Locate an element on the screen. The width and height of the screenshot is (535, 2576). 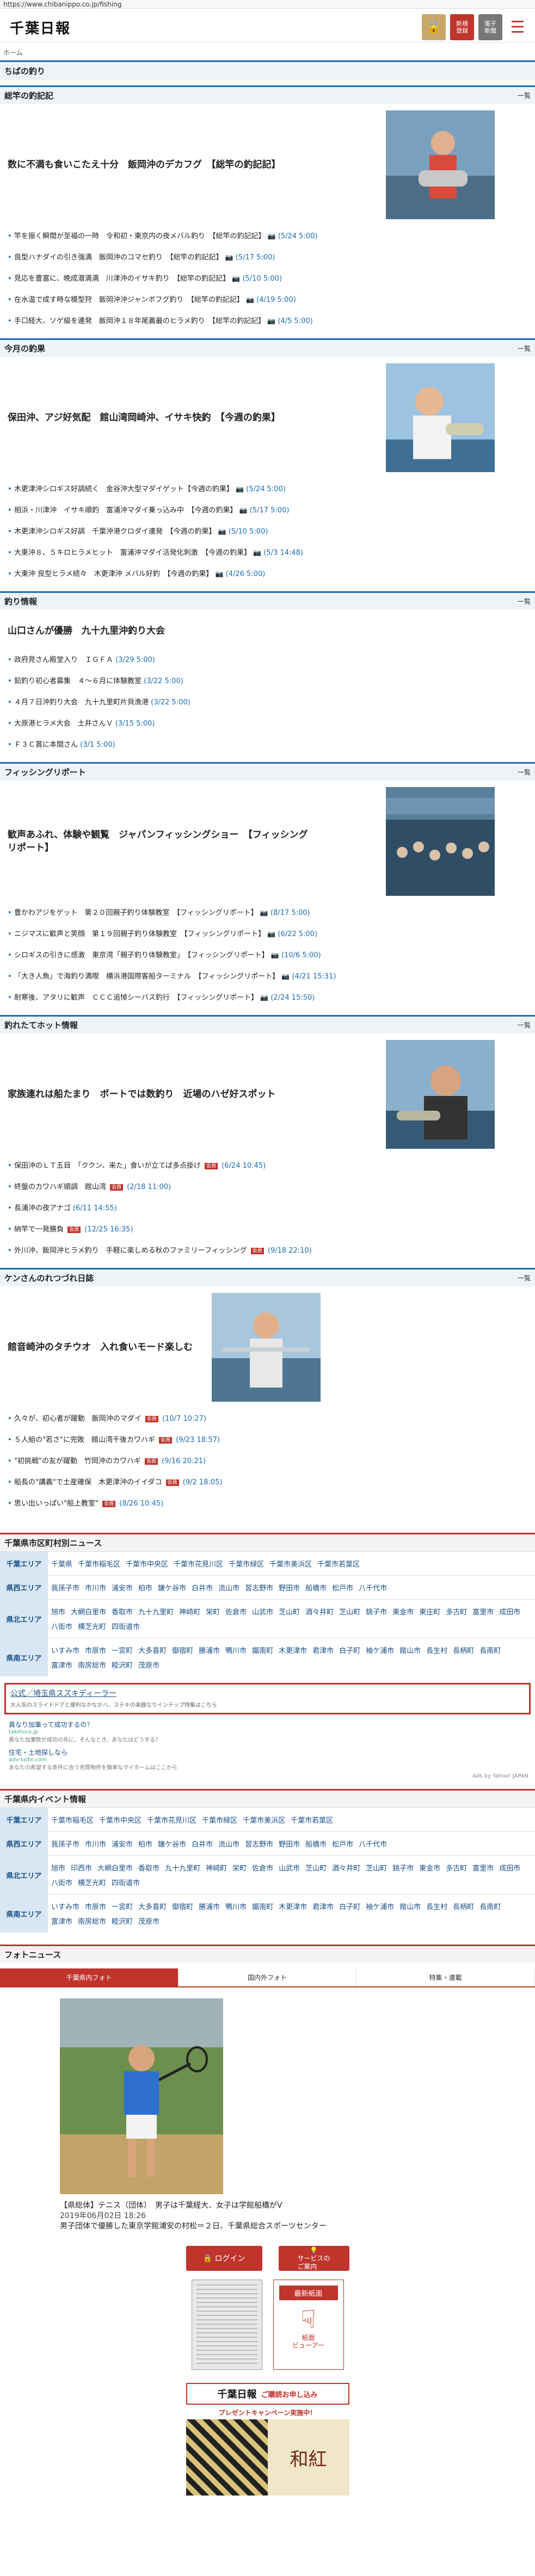
city-link: 我孫子市 is located at coordinates (65, 1843).